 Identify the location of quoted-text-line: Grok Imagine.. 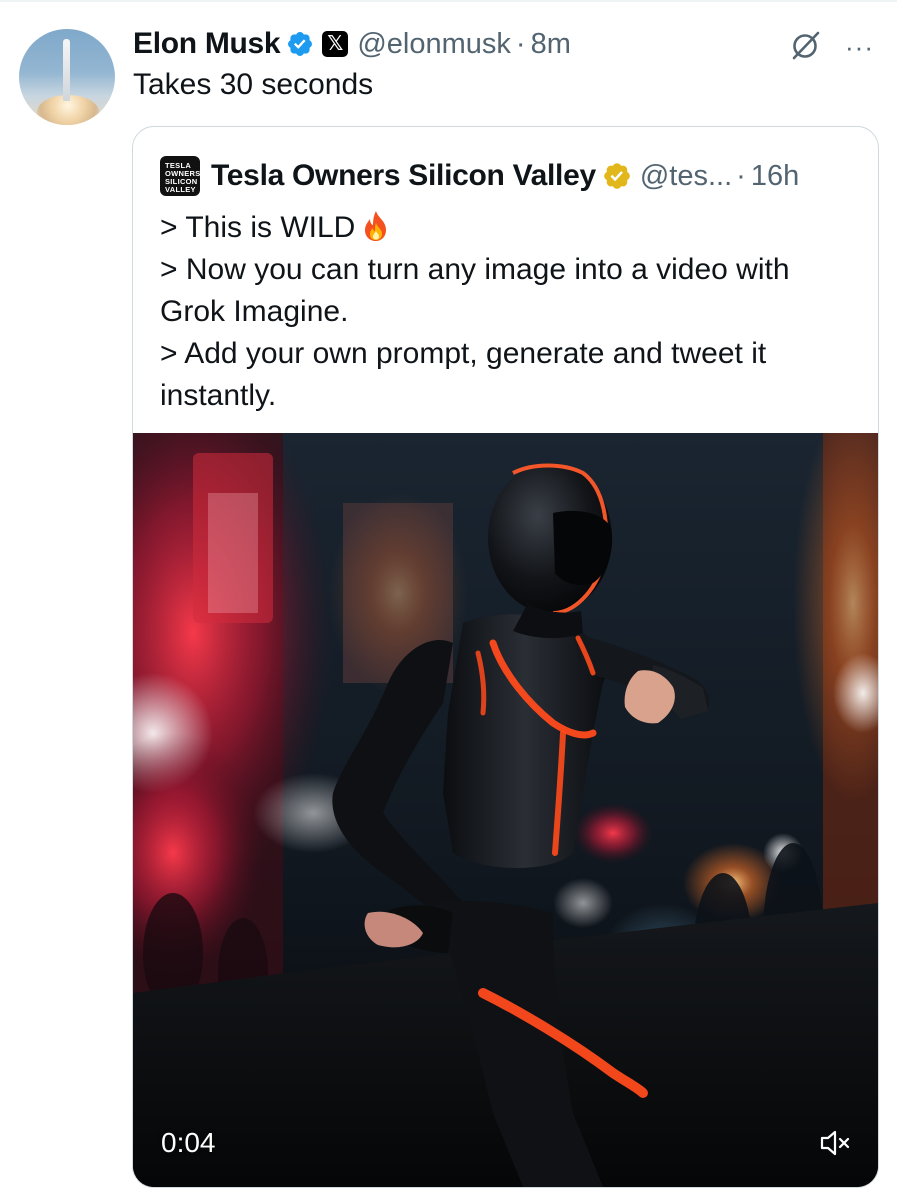
(254, 311).